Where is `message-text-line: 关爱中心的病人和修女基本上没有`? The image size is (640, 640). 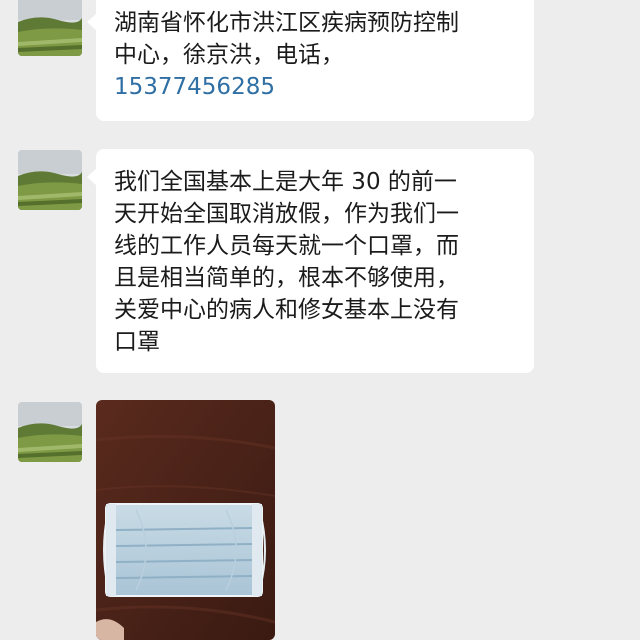
message-text-line: 关爱中心的病人和修女基本上没有 is located at coordinates (286, 310).